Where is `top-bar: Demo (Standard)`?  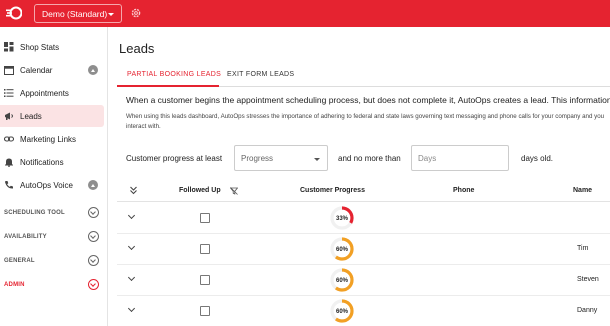
top-bar: Demo (Standard) is located at coordinates (305, 13).